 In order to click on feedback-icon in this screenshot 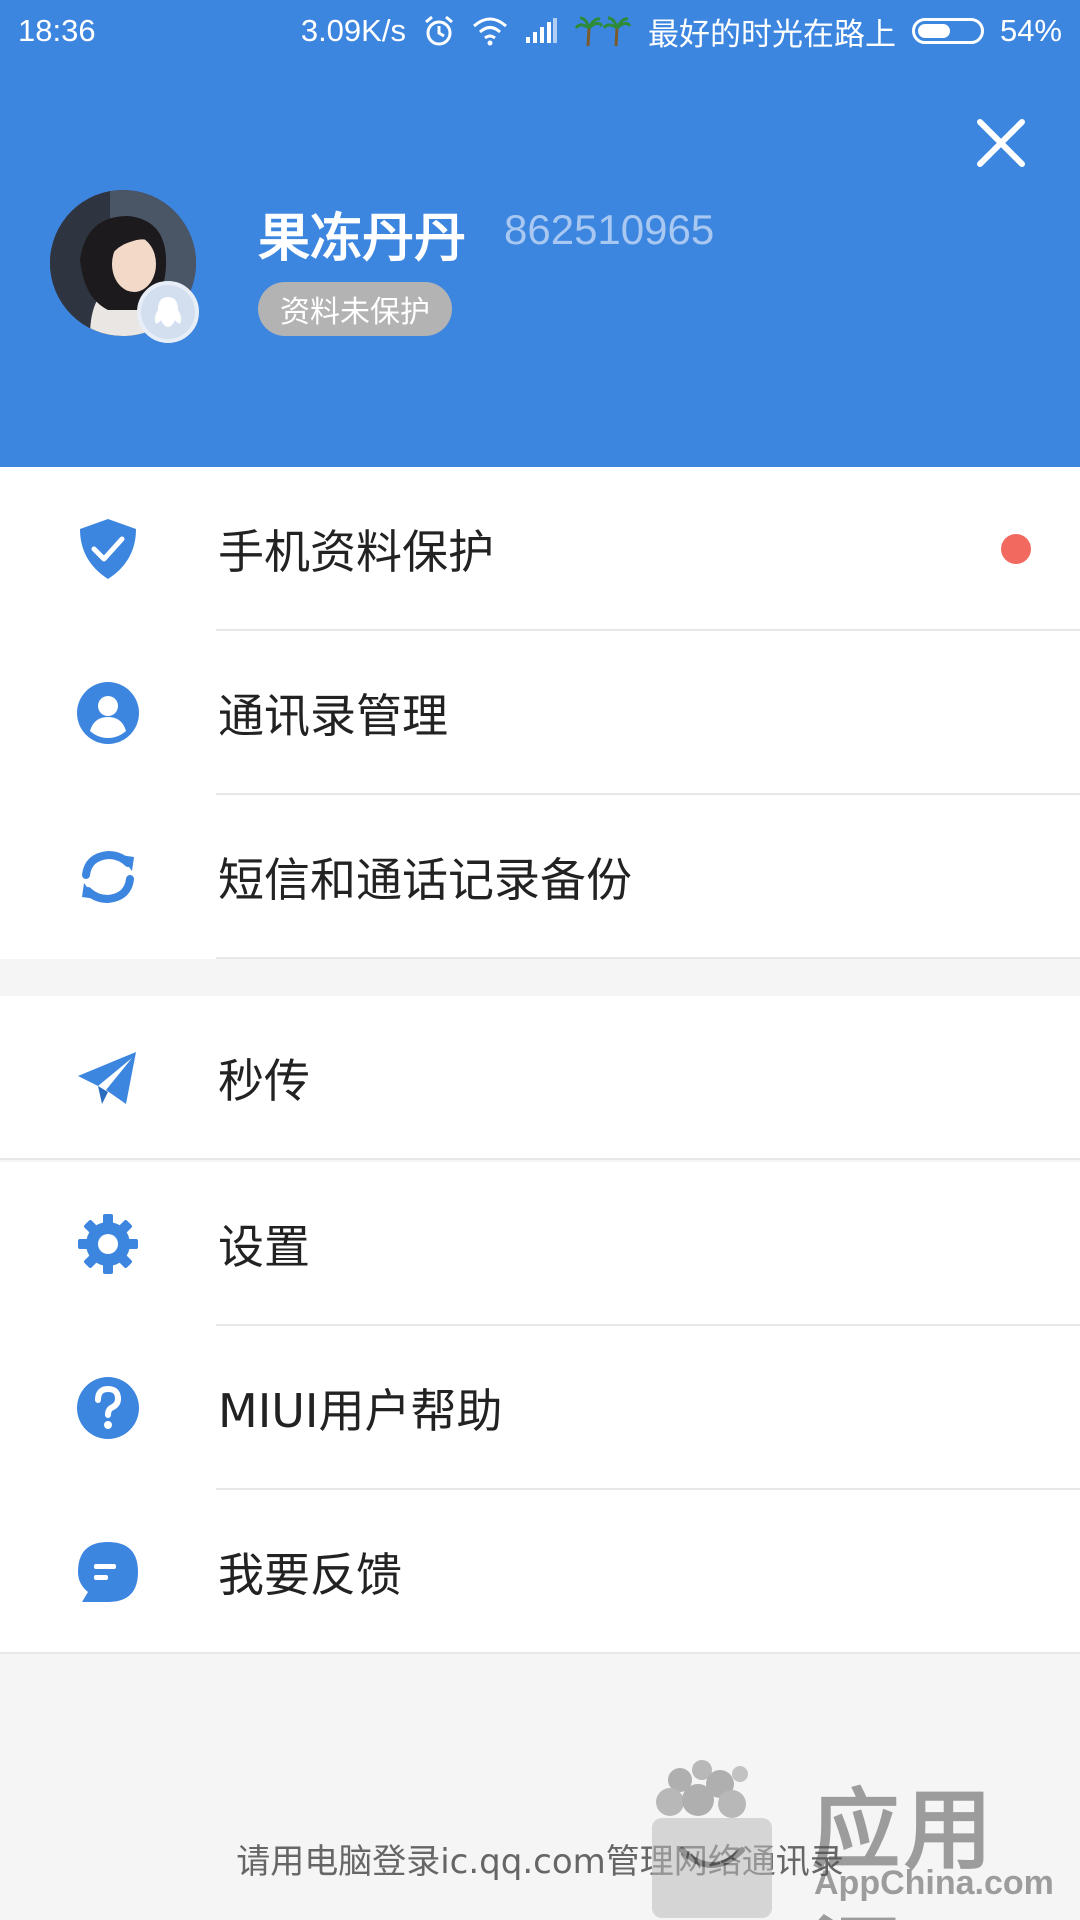, I will do `click(108, 1572)`.